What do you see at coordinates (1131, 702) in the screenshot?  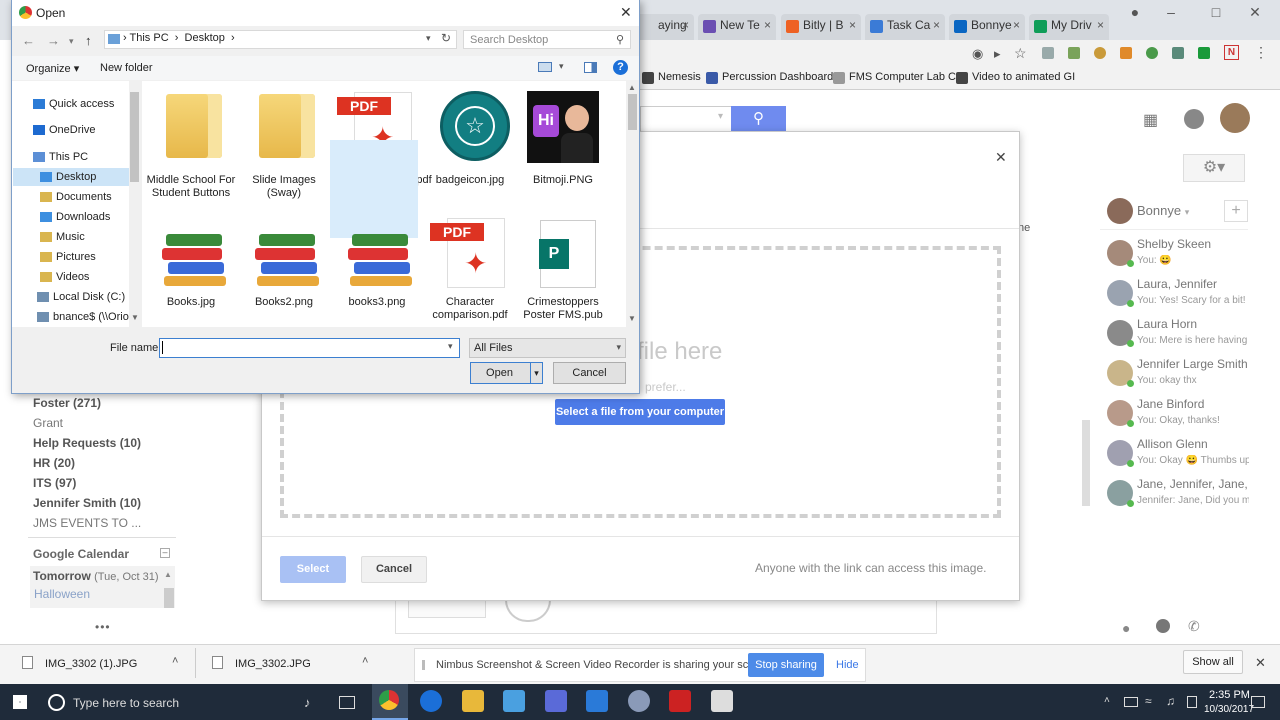 I see `battery-icon` at bounding box center [1131, 702].